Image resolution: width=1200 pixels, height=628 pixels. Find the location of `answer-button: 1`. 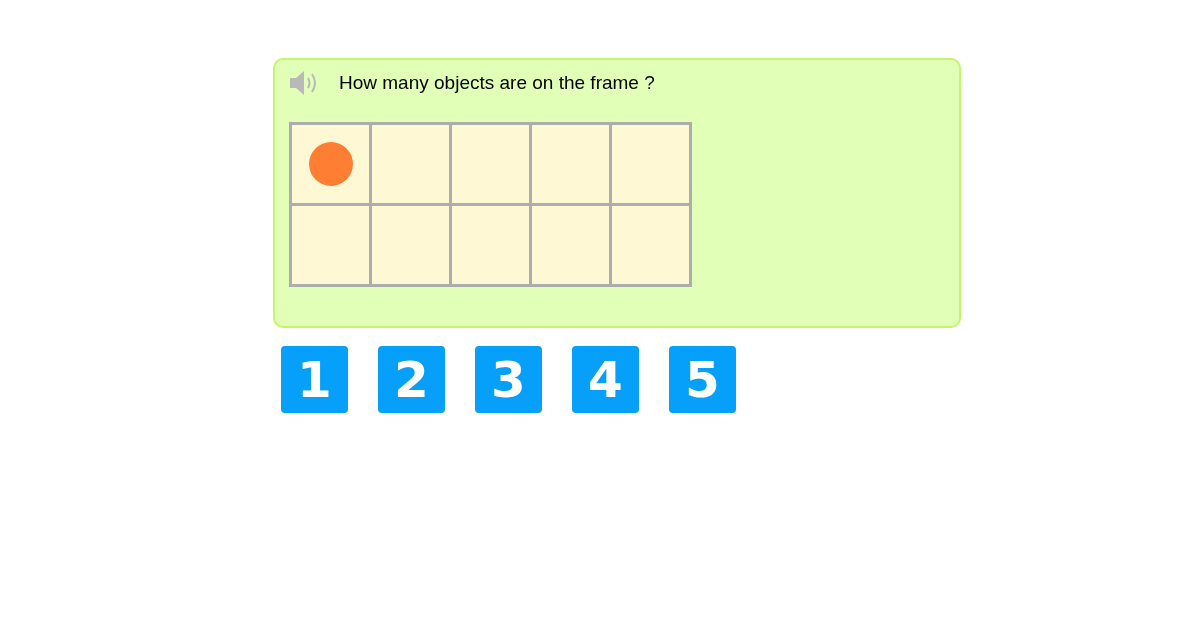

answer-button: 1 is located at coordinates (314, 379).